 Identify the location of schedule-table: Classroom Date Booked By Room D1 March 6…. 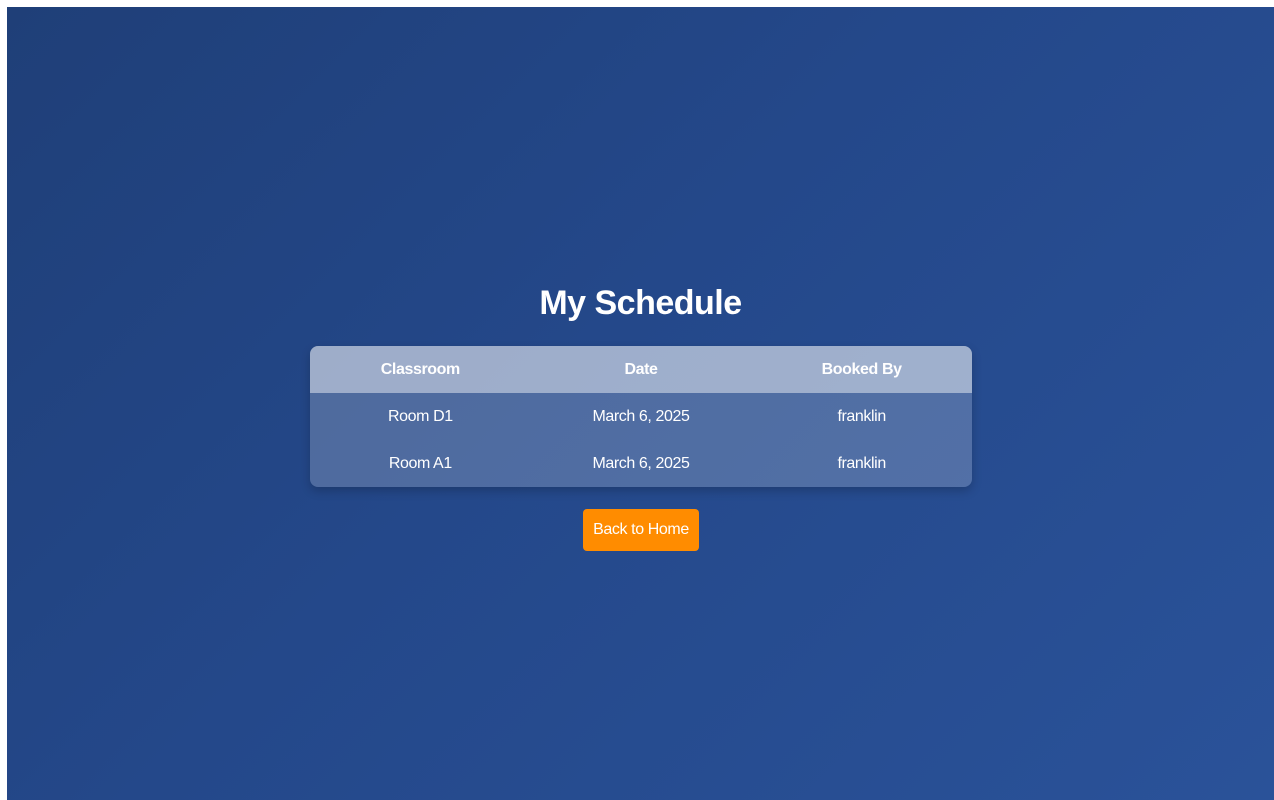
(641, 416).